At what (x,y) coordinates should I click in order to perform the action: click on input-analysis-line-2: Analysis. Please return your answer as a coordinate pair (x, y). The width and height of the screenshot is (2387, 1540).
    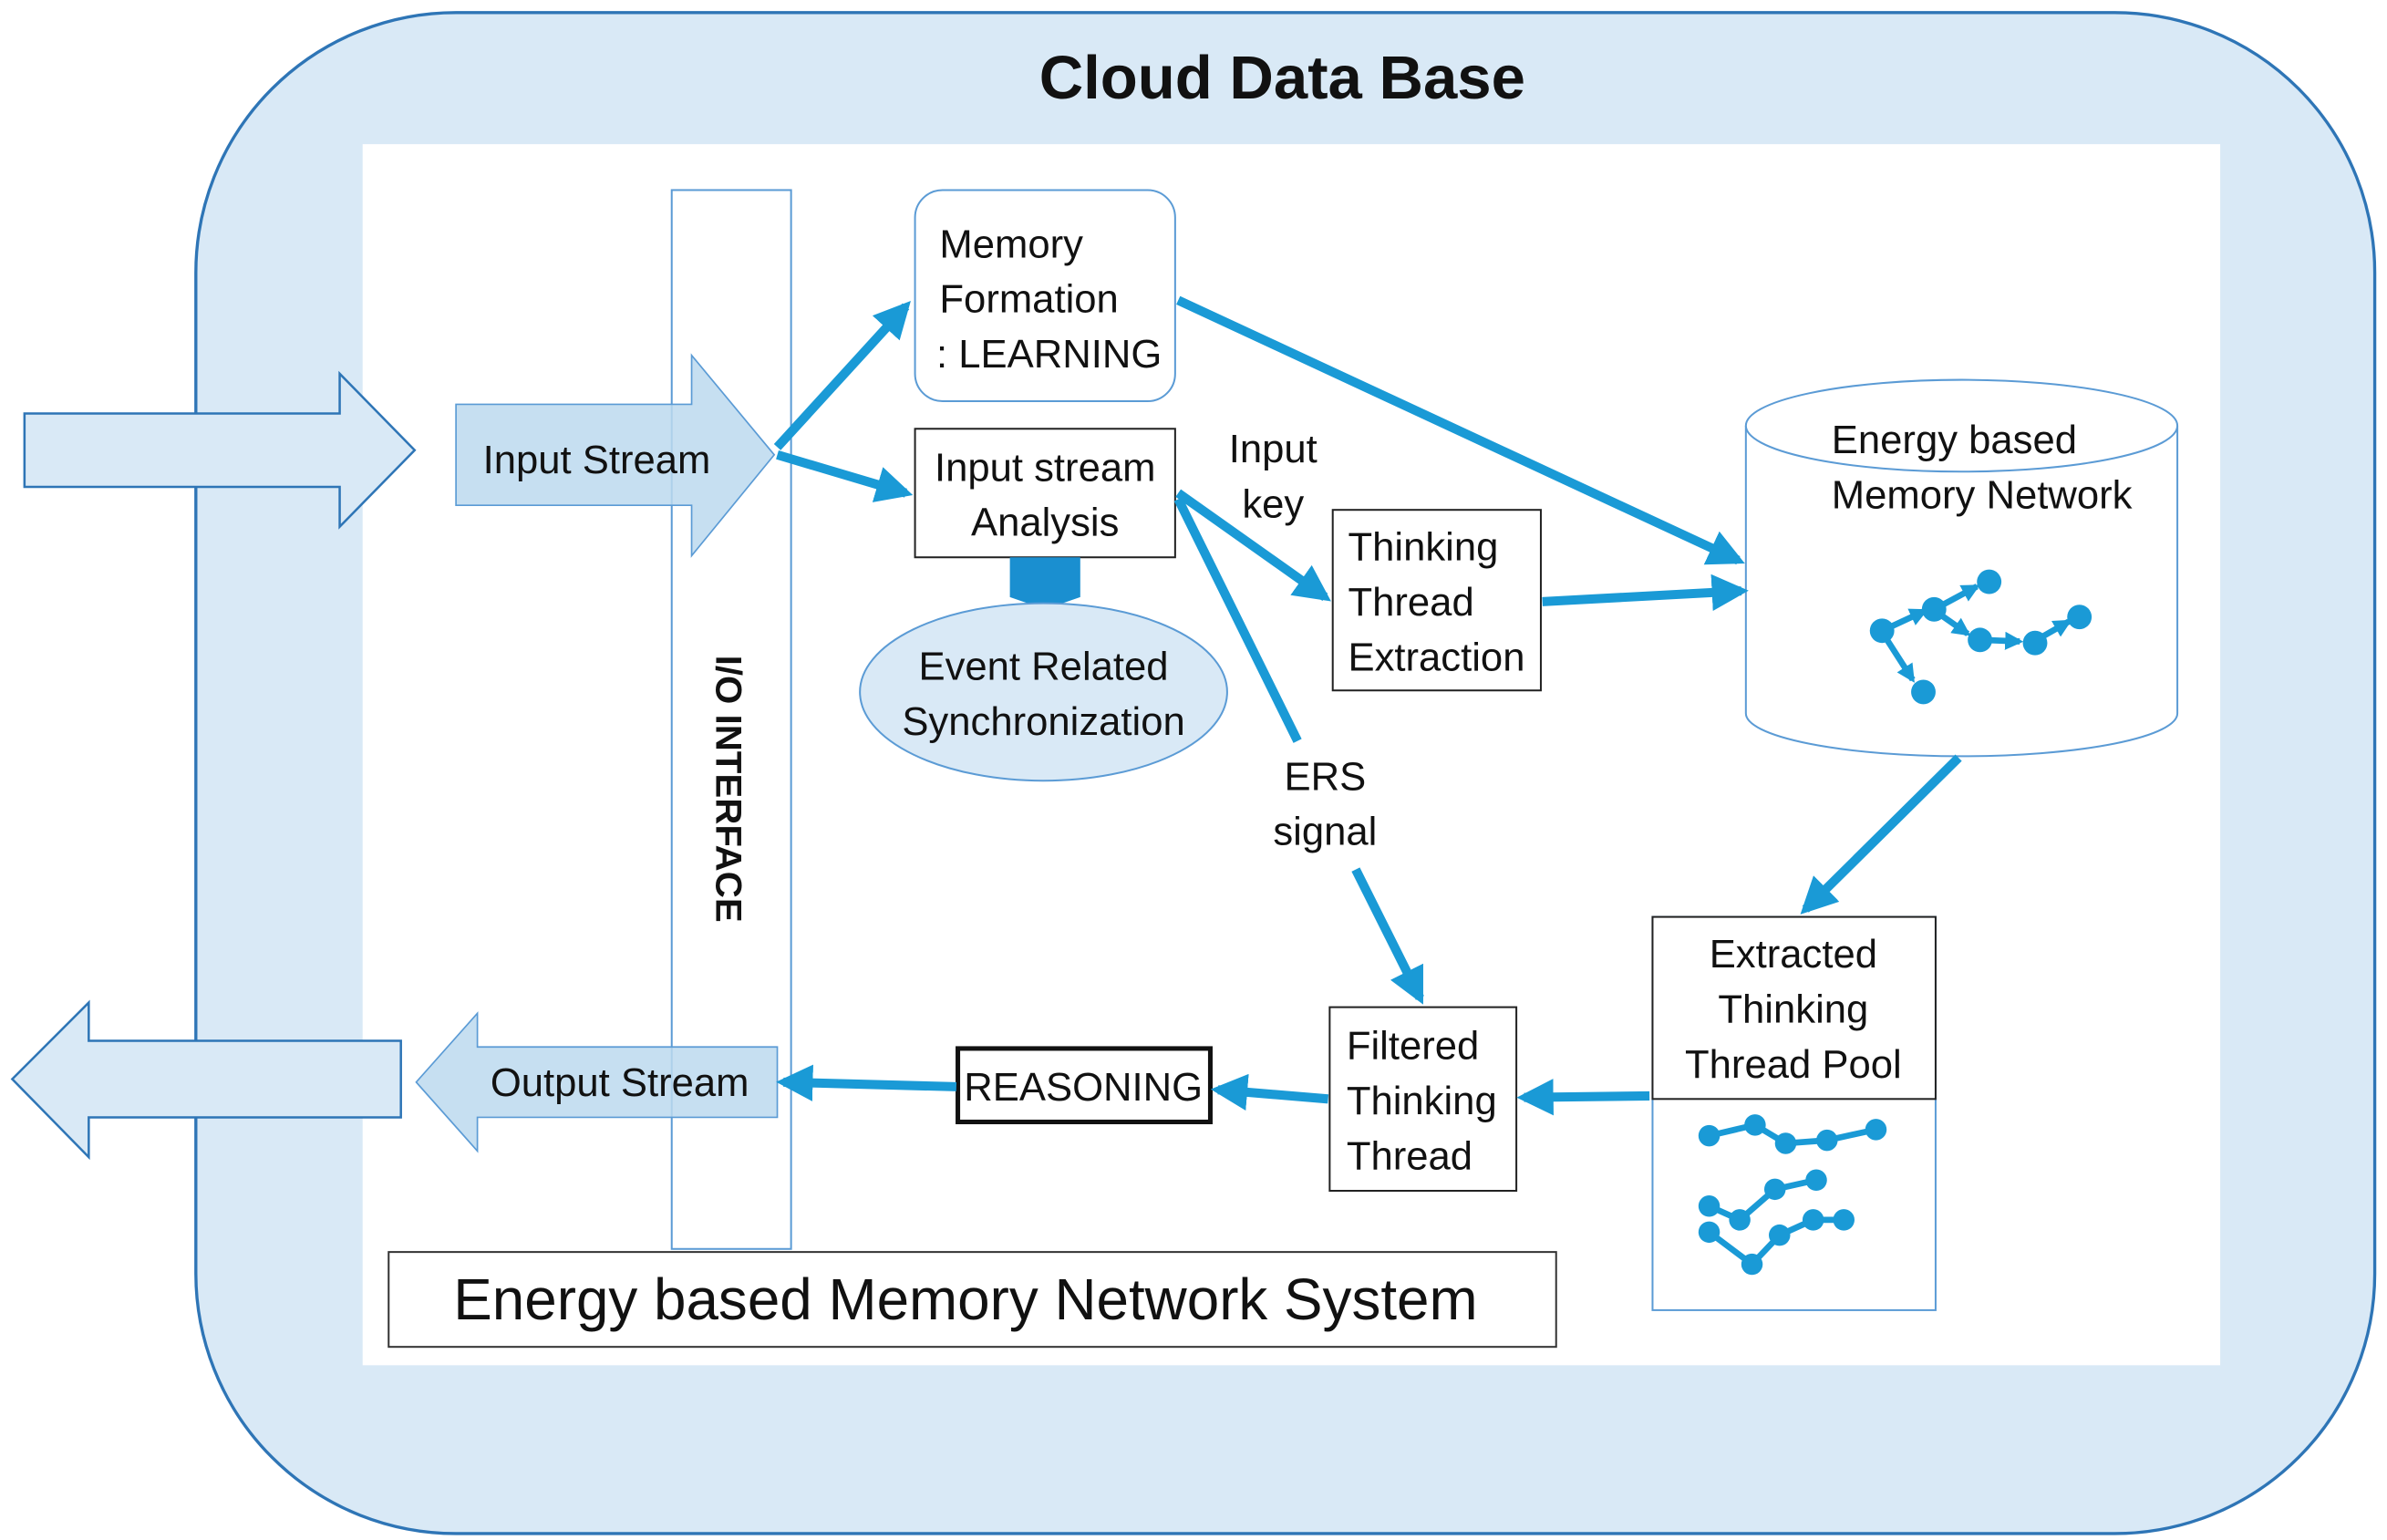
    Looking at the image, I should click on (1045, 523).